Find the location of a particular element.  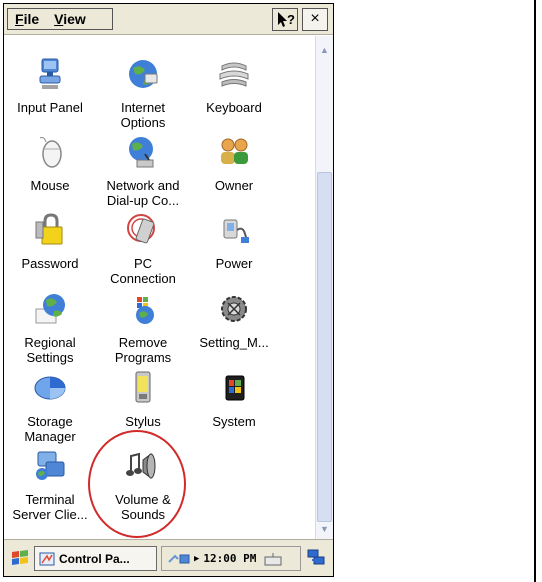

system-tray: ▶ 12:00 PM is located at coordinates (231, 558).